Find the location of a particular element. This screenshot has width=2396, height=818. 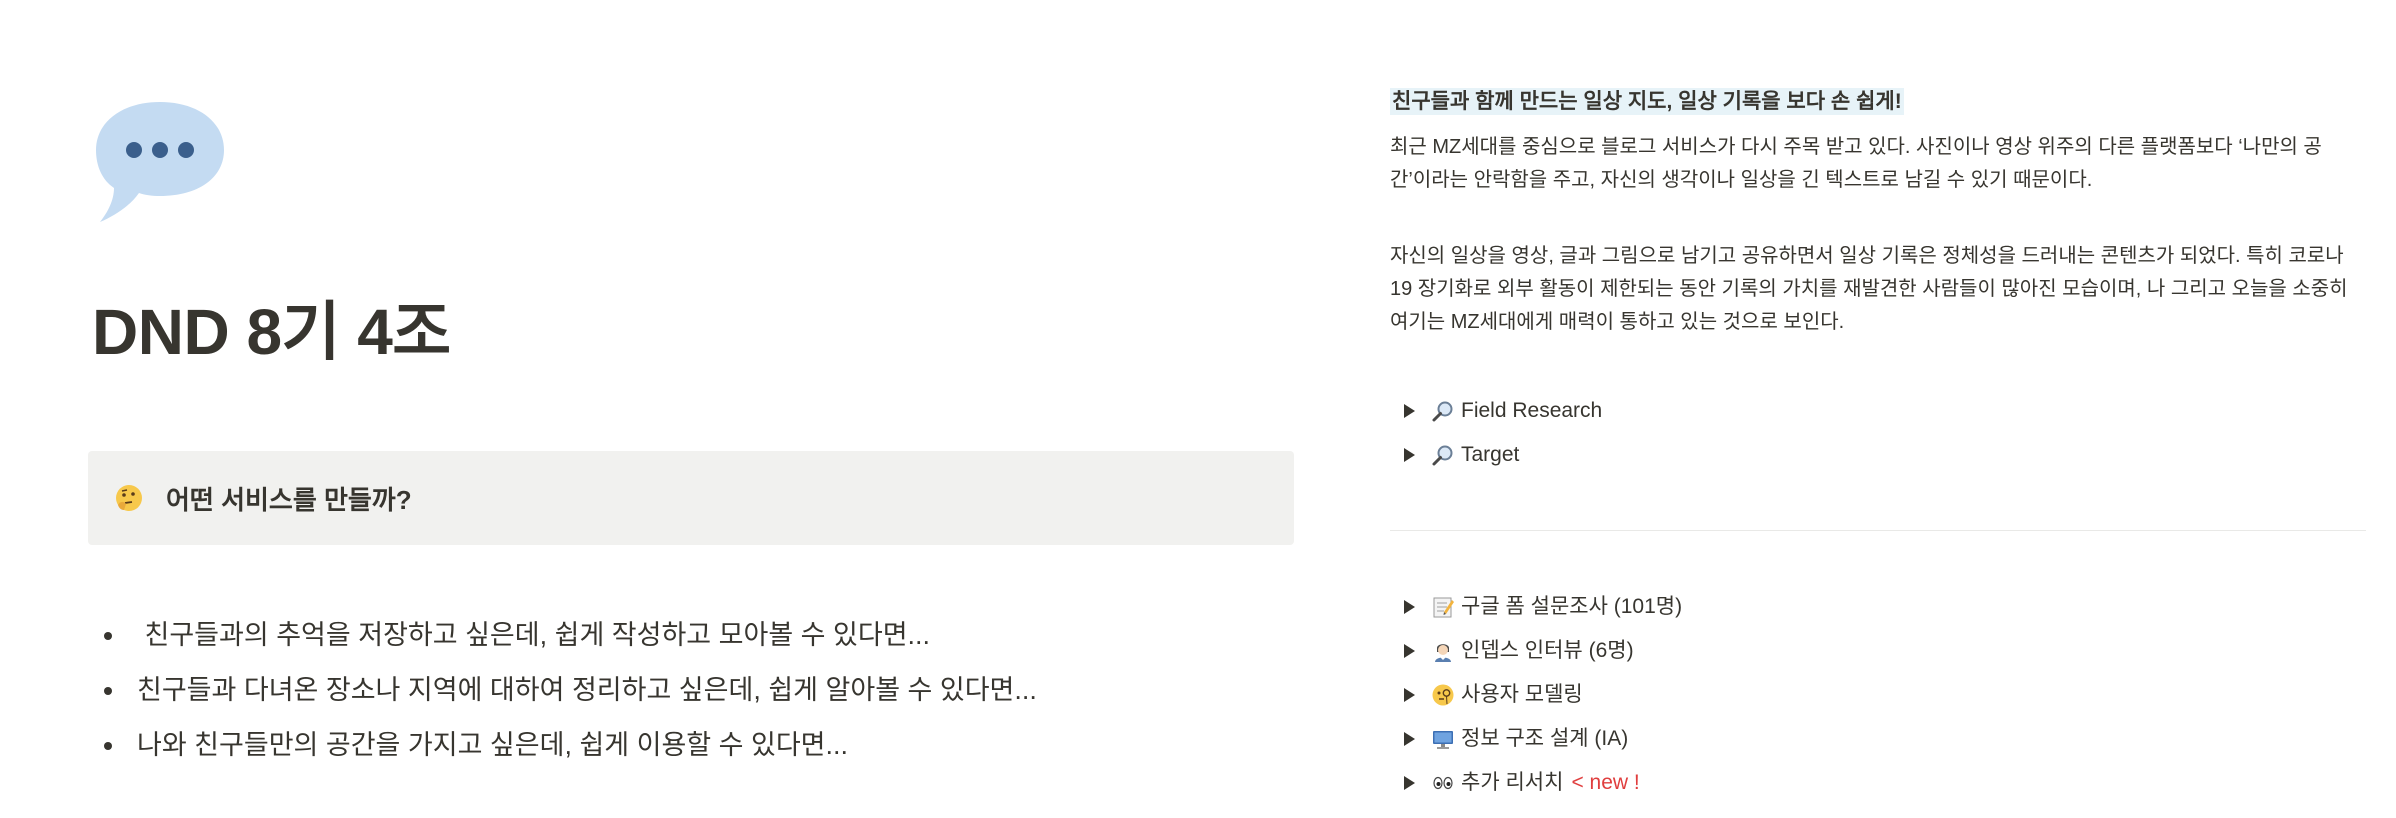

thinking-face-icon is located at coordinates (129, 498).